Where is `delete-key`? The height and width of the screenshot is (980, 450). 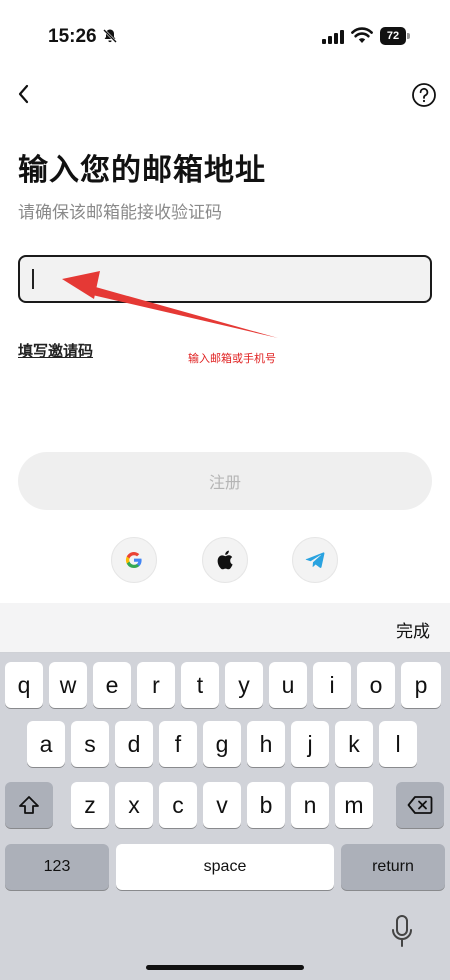
delete-key is located at coordinates (420, 805).